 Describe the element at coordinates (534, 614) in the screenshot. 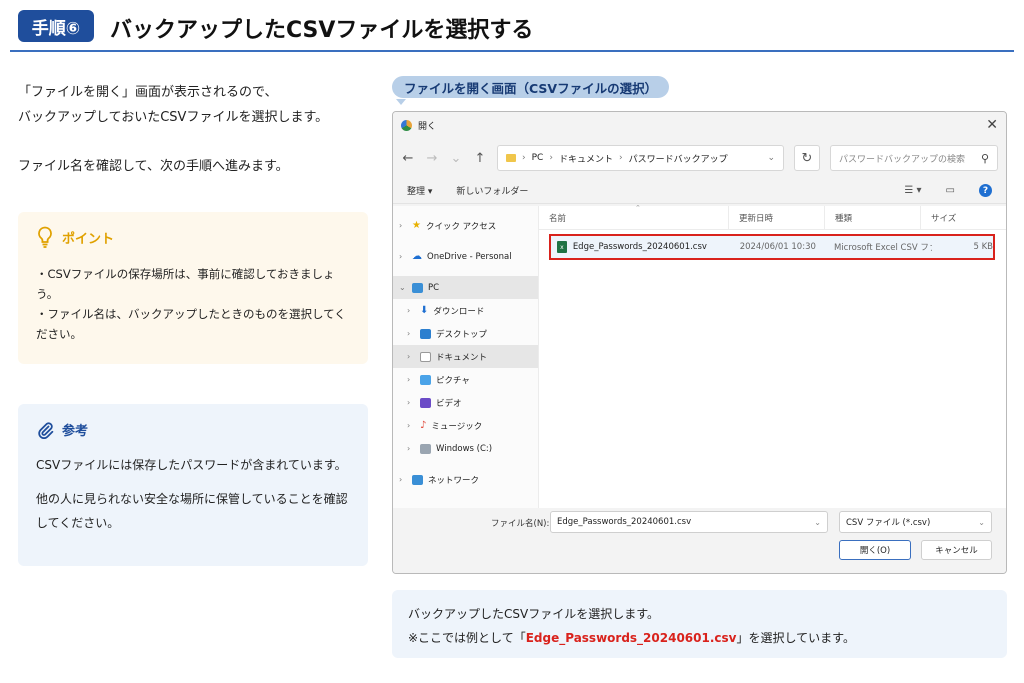

I see `note-line: バックアップしたCSVファイルを選択します。` at that location.